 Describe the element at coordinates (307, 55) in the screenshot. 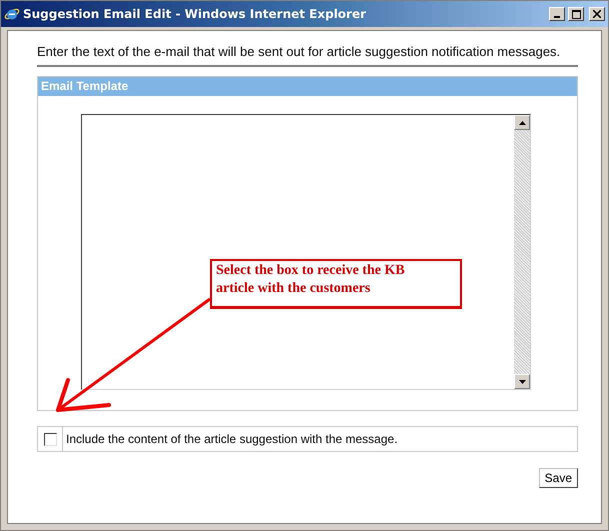

I see `instruction-text: Enter the text of the e-mail that will be sent out for article suggestion notification messages.` at that location.